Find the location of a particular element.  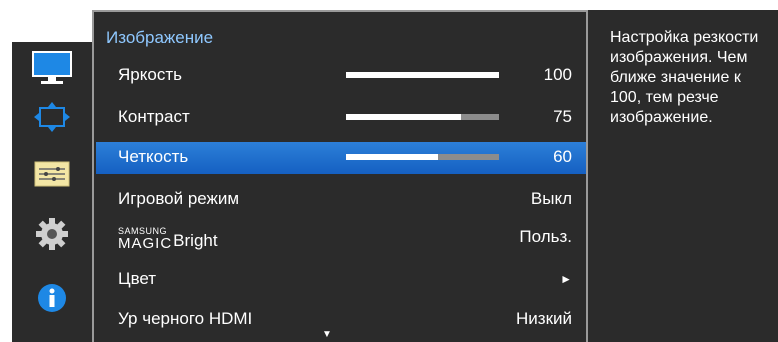

magic-bright-label: Bright is located at coordinates (195, 240).